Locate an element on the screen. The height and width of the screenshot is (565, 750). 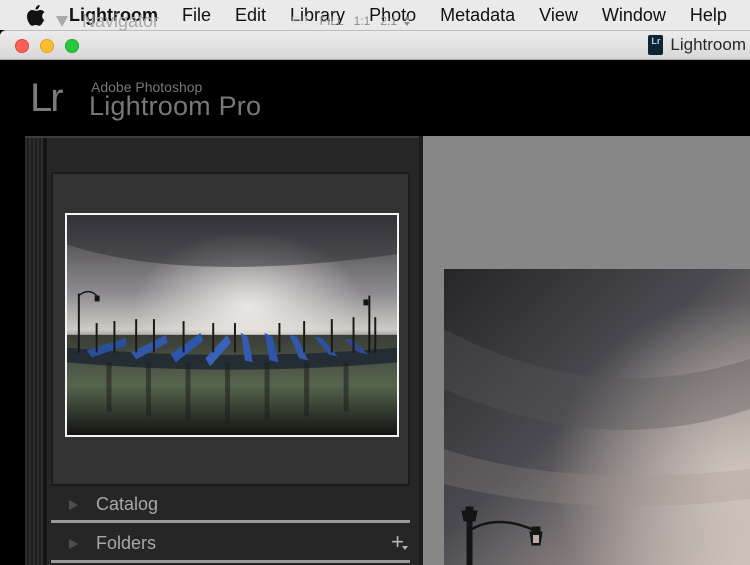
zoom-2-1: 2:1 is located at coordinates (388, 21).